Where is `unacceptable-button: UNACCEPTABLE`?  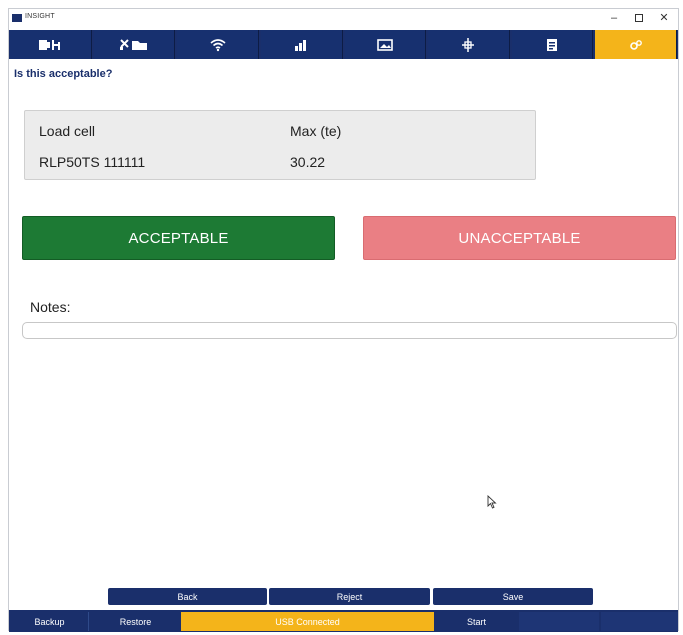
unacceptable-button: UNACCEPTABLE is located at coordinates (519, 238).